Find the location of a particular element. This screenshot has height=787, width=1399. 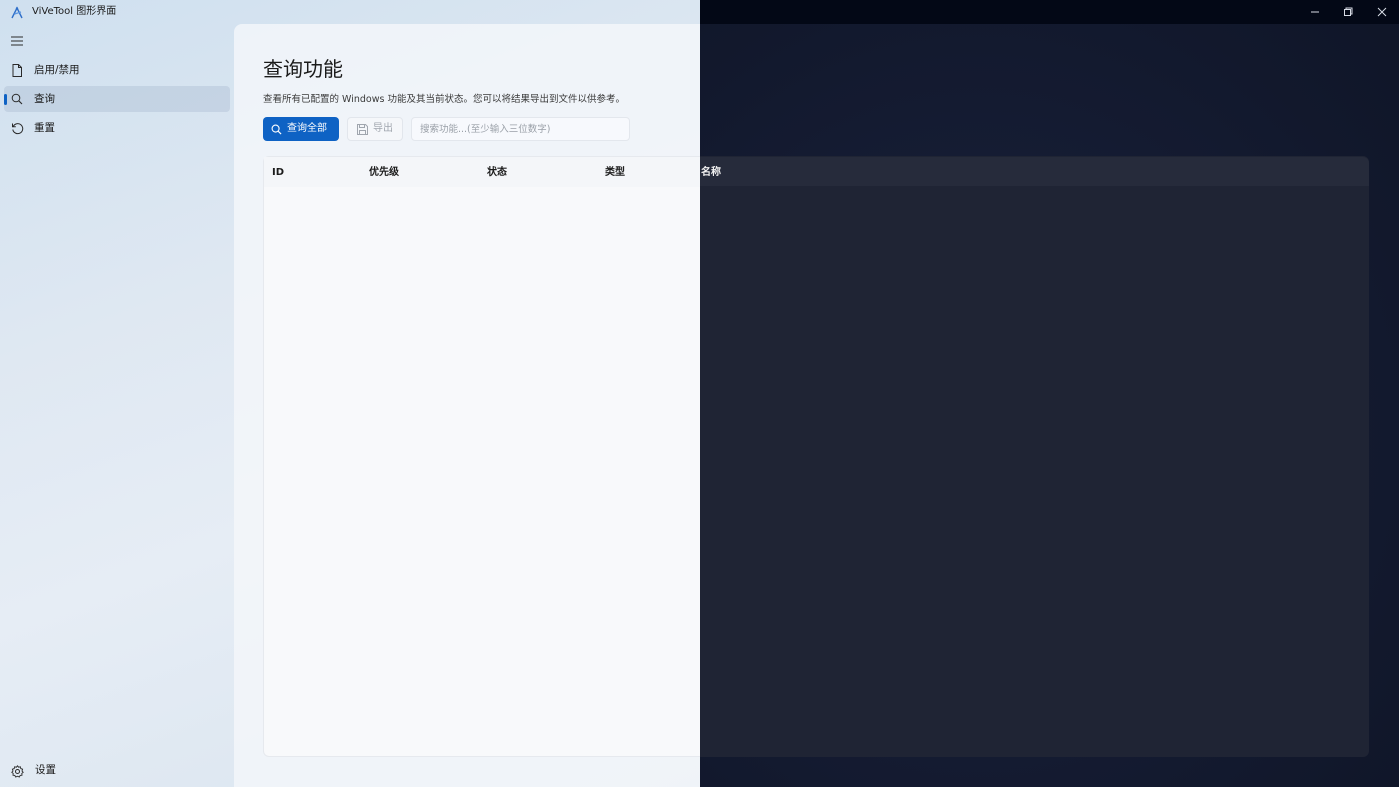

close-button is located at coordinates (1382, 12).